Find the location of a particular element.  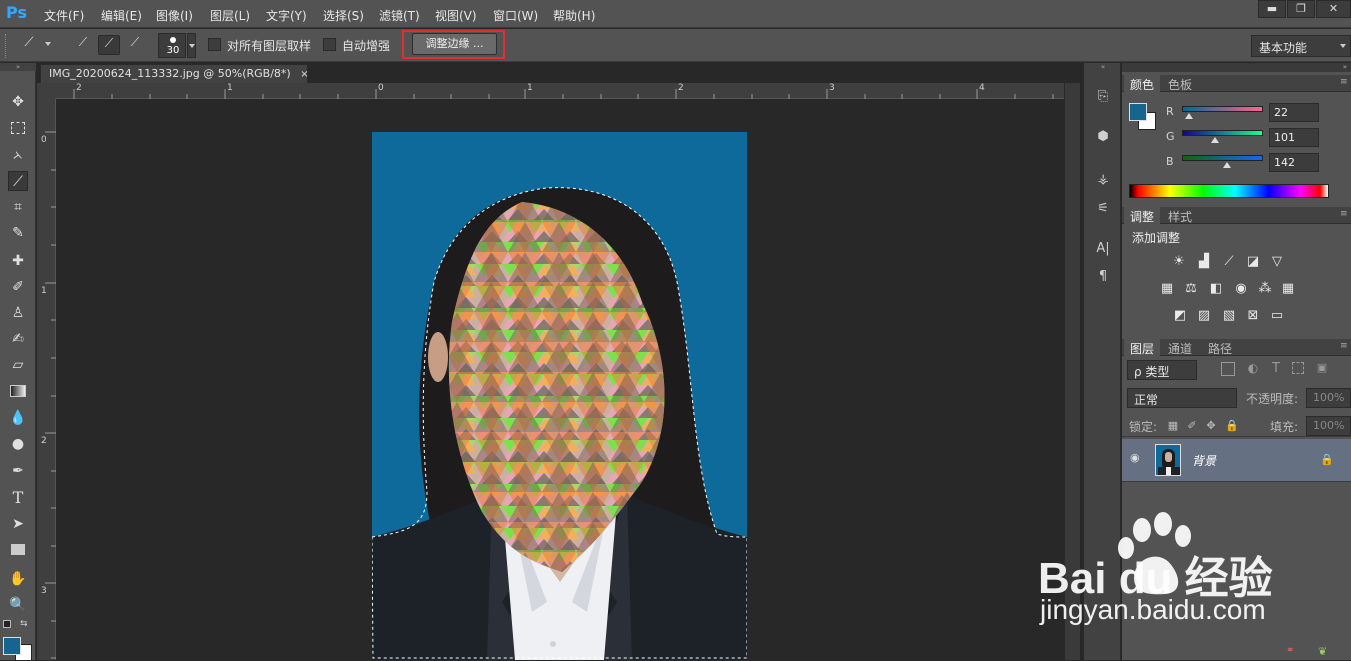

workspace-select: 基本功能 is located at coordinates (1301, 46).